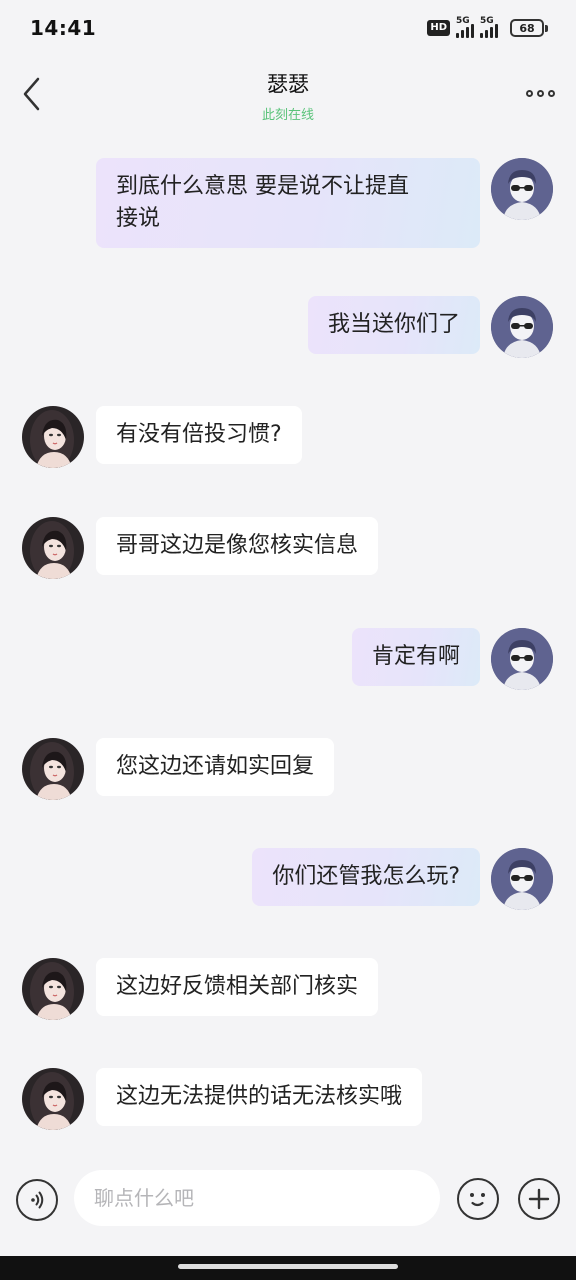 The width and height of the screenshot is (576, 1280). I want to click on online-status: 此刻在线, so click(287, 115).